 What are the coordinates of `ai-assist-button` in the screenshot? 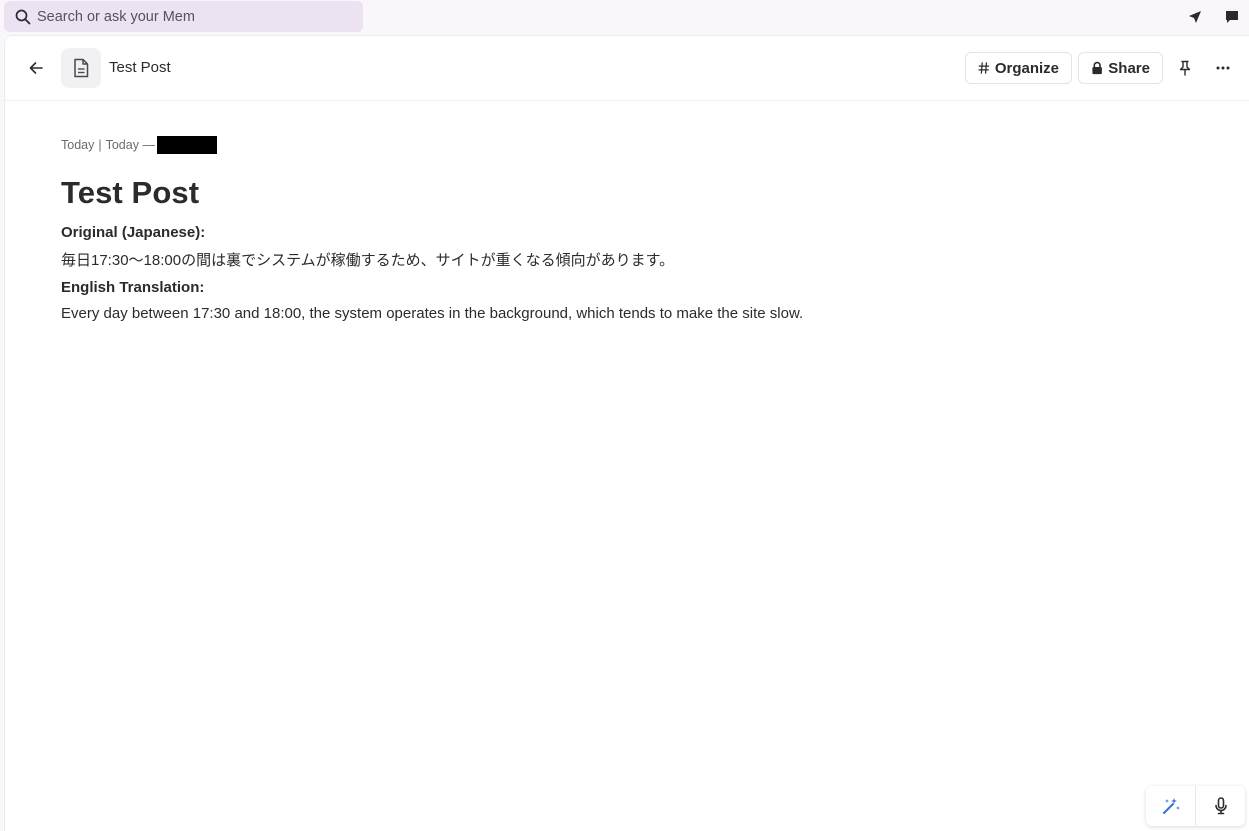 It's located at (1170, 806).